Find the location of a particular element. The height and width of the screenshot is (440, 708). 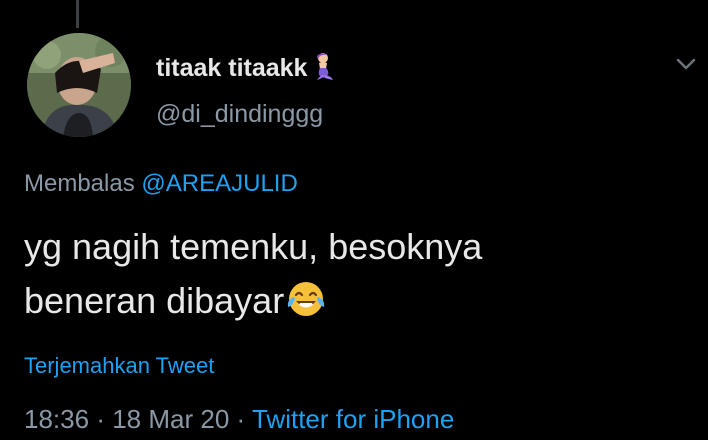

tweet-menu-button is located at coordinates (686, 64).